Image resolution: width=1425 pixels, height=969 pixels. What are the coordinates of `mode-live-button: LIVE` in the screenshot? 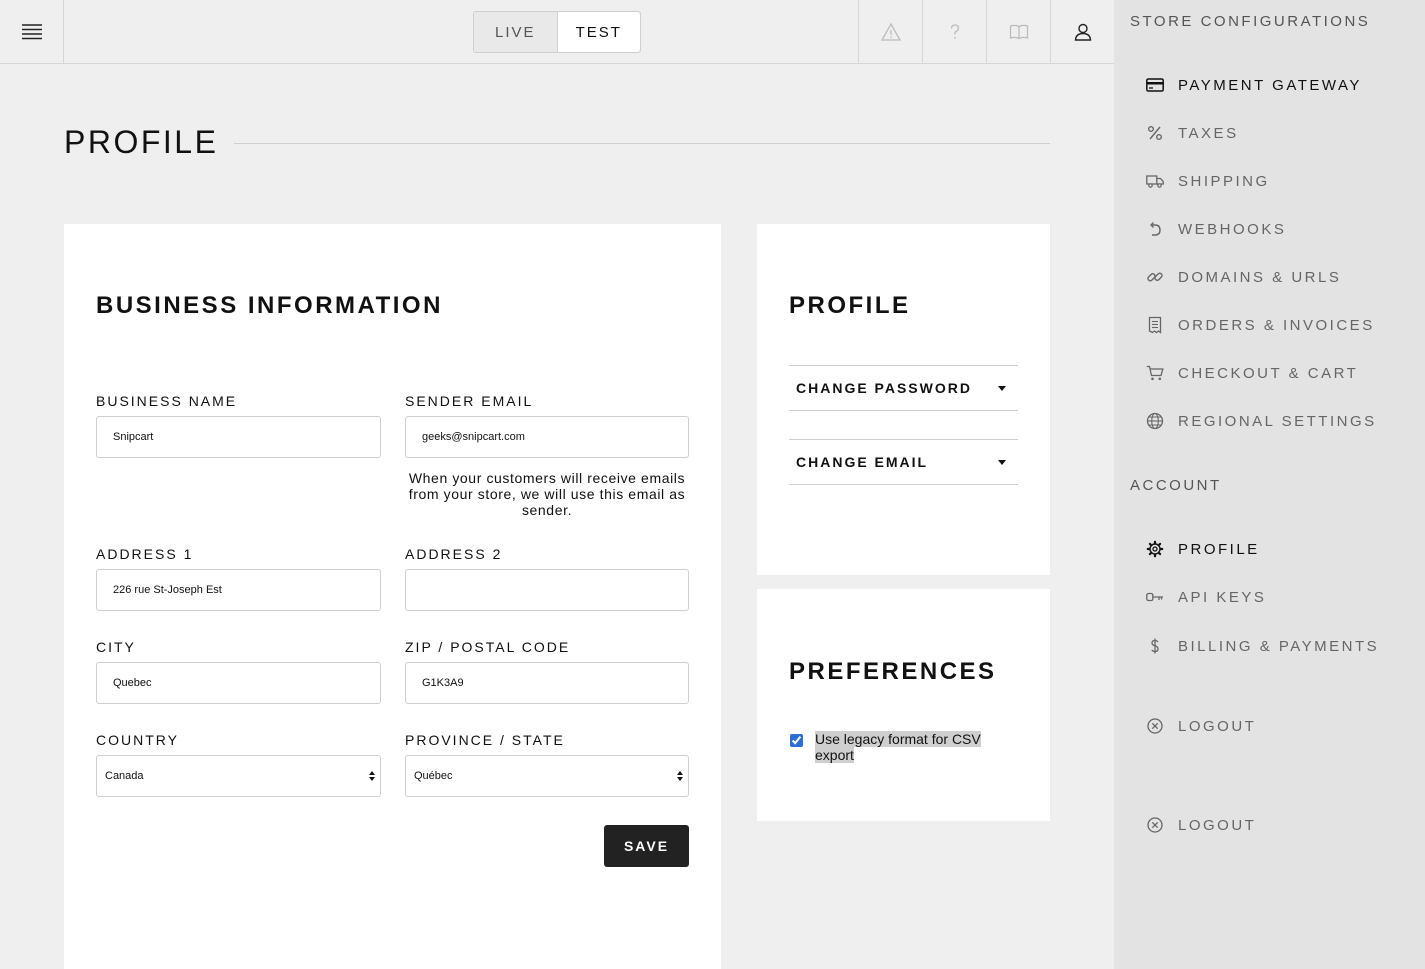 It's located at (515, 32).